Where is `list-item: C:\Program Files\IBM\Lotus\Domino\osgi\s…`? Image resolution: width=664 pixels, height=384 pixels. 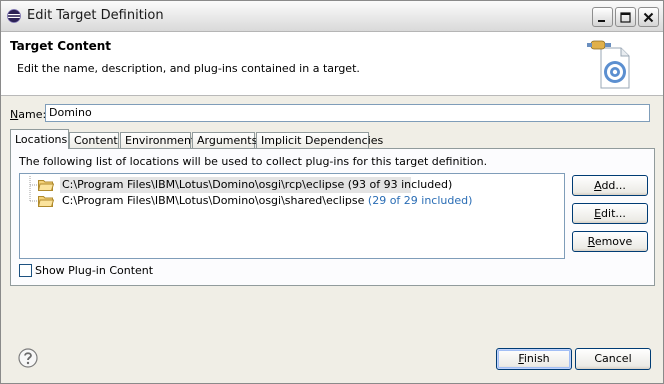
list-item: C:\Program Files\IBM\Lotus\Domino\osgi\s… is located at coordinates (247, 201).